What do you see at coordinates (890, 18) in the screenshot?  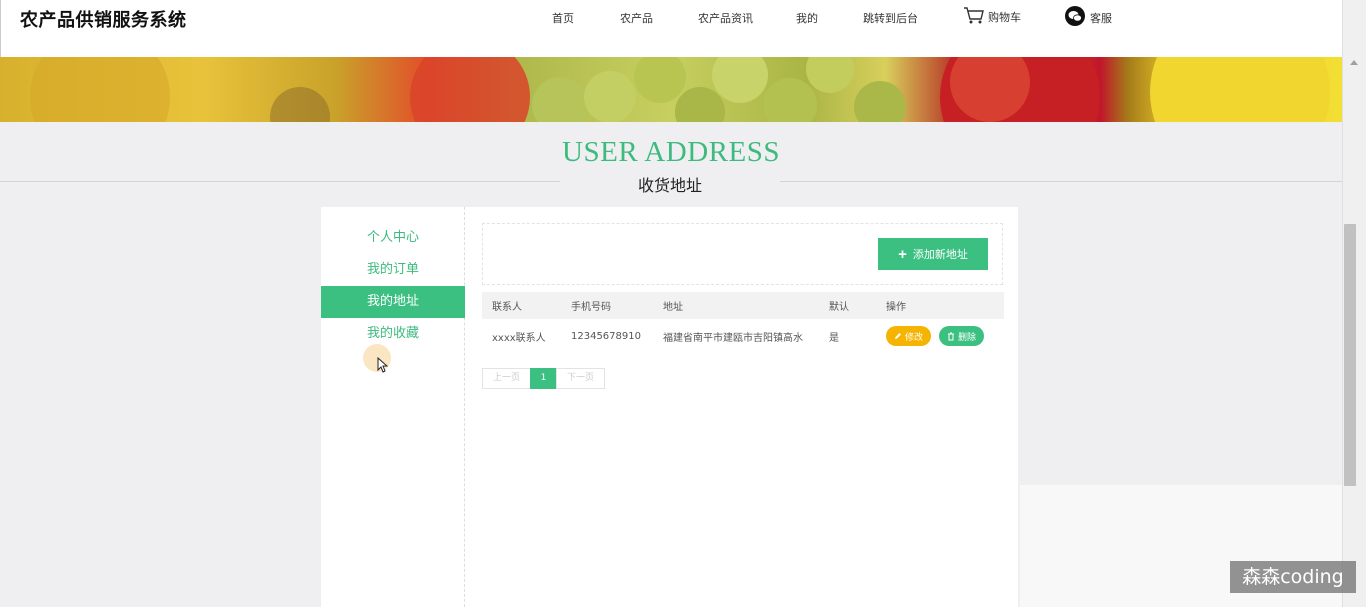 I see `nav-admin-link: 跳转到后台` at bounding box center [890, 18].